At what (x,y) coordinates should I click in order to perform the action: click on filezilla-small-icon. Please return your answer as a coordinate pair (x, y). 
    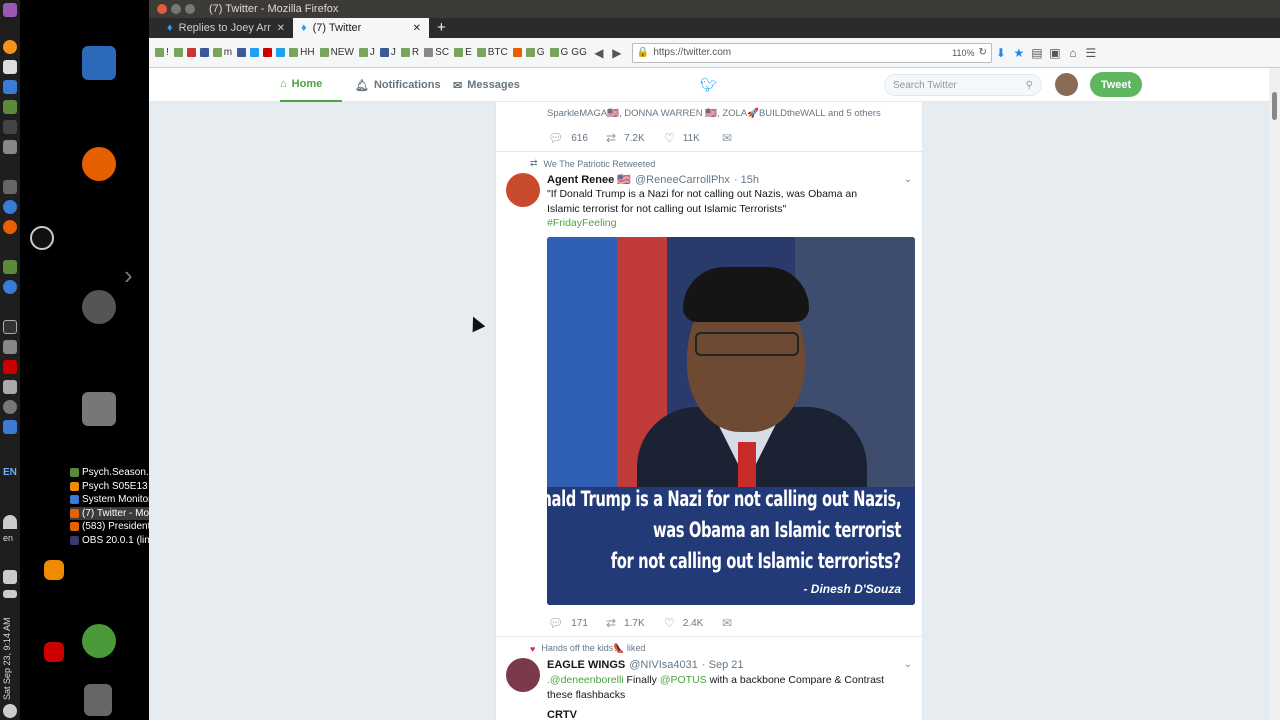
    Looking at the image, I should click on (10, 367).